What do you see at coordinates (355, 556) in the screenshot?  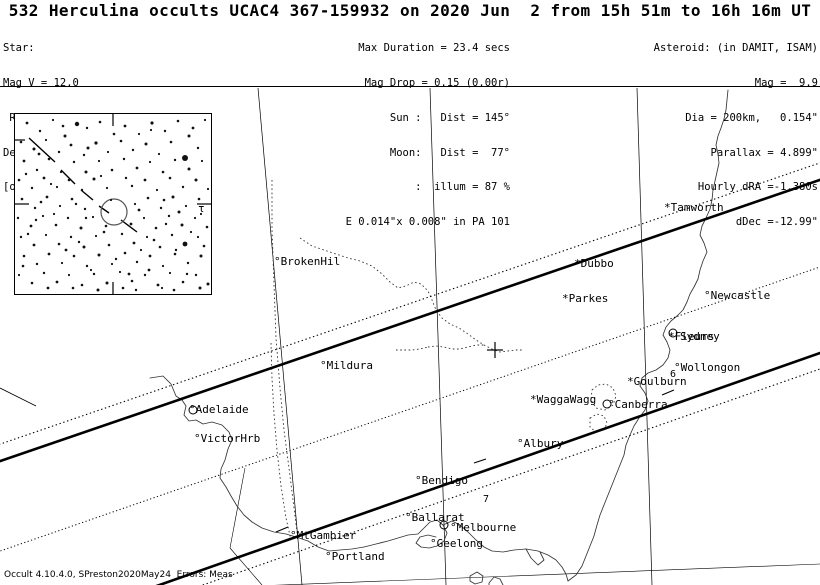 I see `place-label: °Portland` at bounding box center [355, 556].